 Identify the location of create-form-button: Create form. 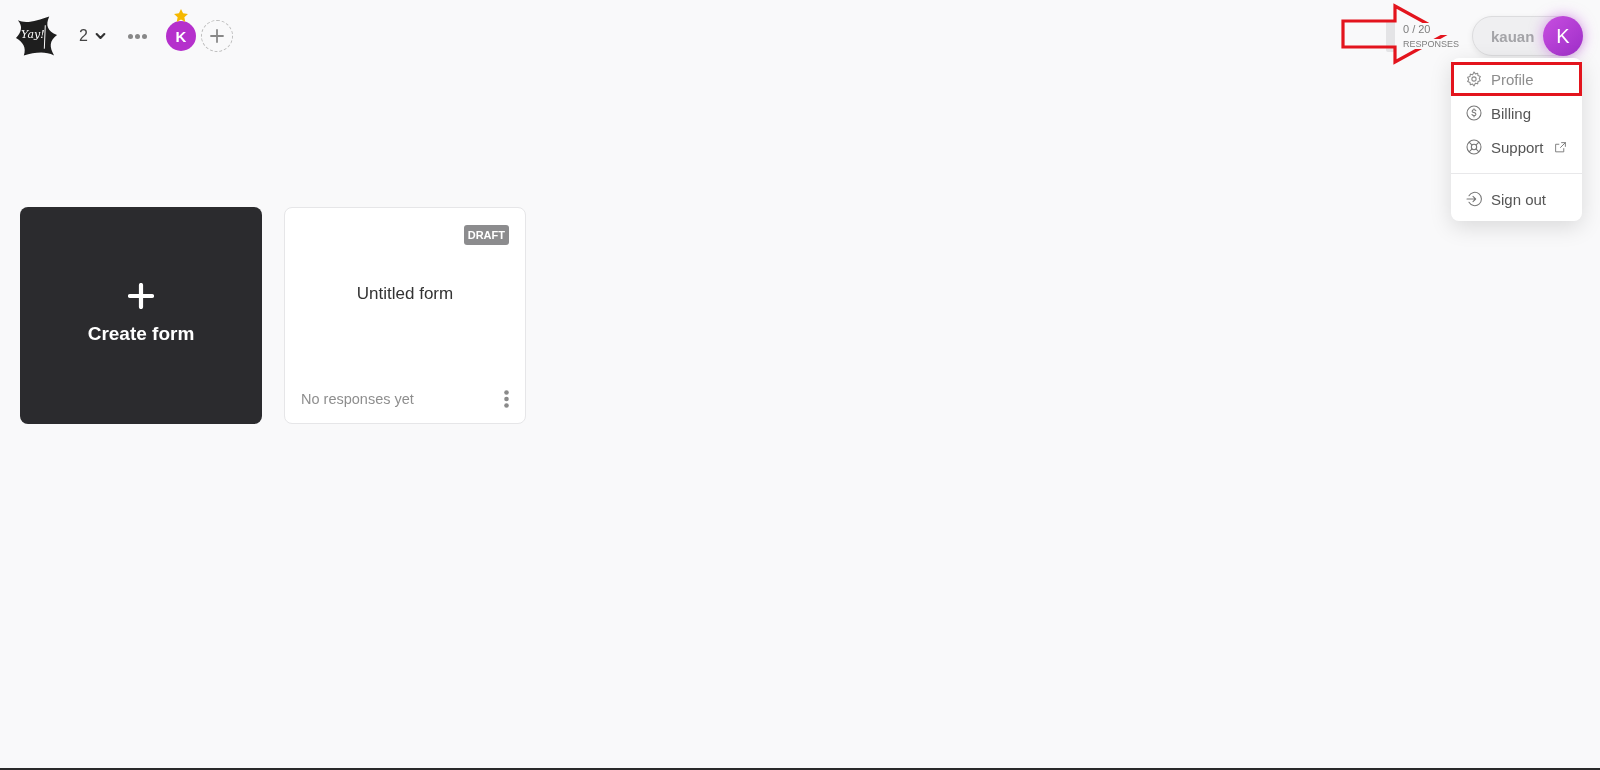
(141, 315).